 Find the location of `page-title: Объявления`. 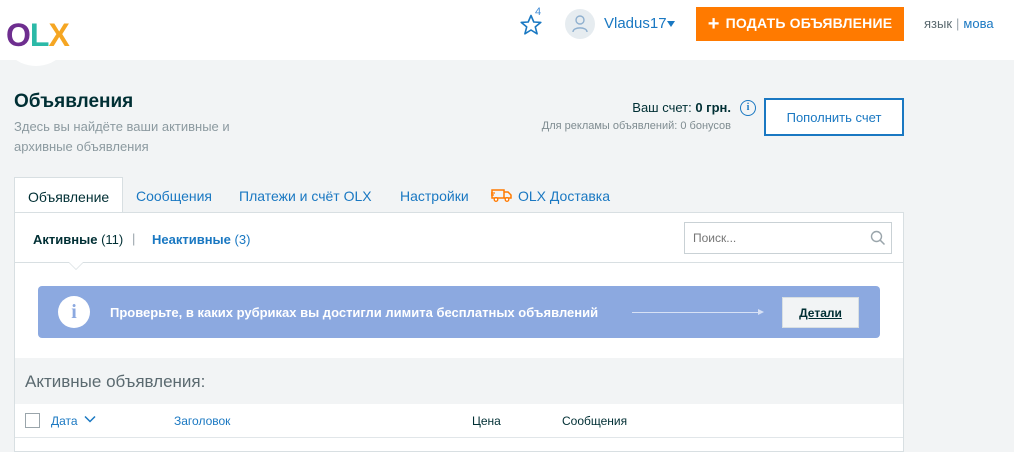

page-title: Объявления is located at coordinates (74, 101).